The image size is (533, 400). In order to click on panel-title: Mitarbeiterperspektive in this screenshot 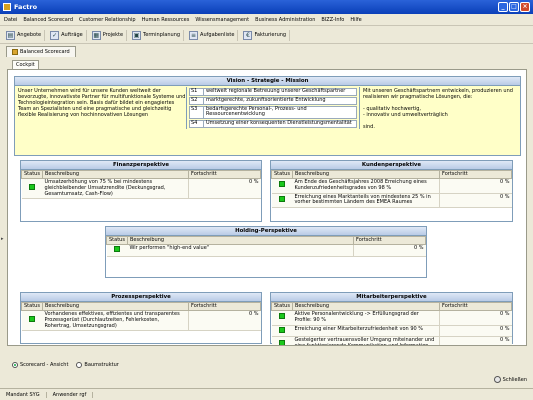, I will do `click(391, 297)`.